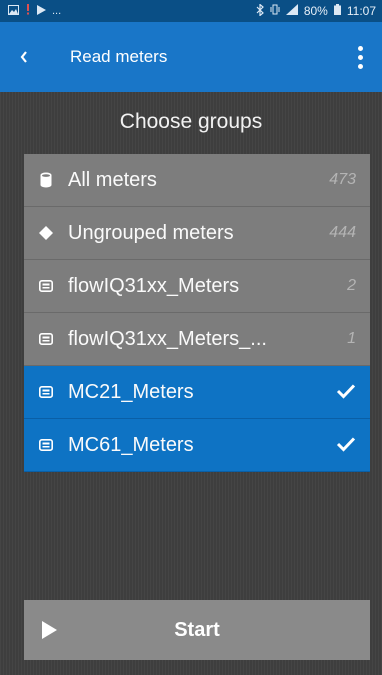 The height and width of the screenshot is (675, 382). What do you see at coordinates (197, 180) in the screenshot?
I see `group-row-all-meters: All meters 473` at bounding box center [197, 180].